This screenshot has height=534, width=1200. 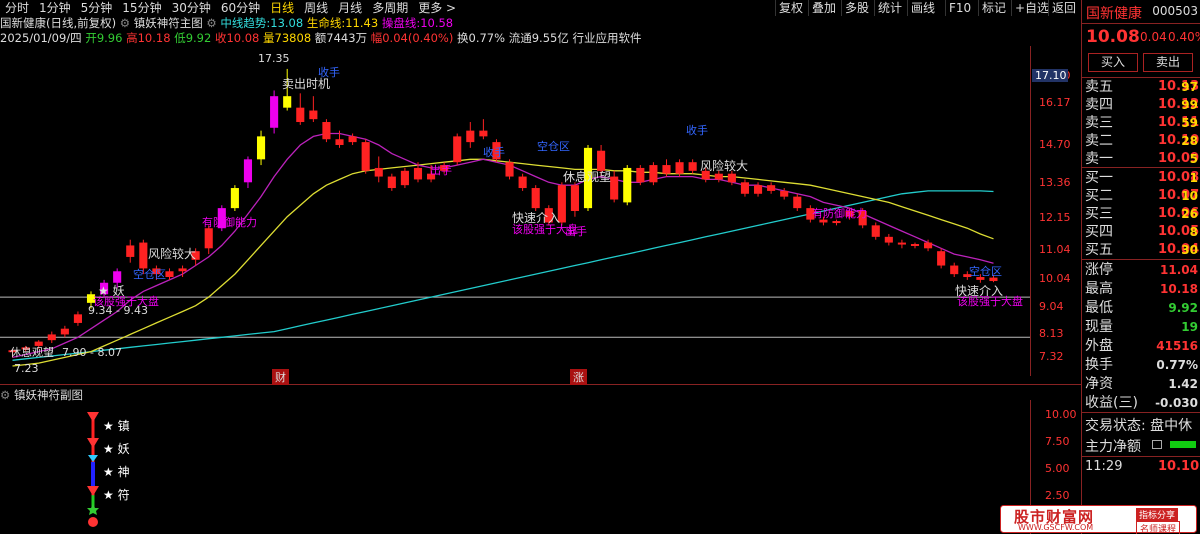 I want to click on table-icon, so click(x=1157, y=444).